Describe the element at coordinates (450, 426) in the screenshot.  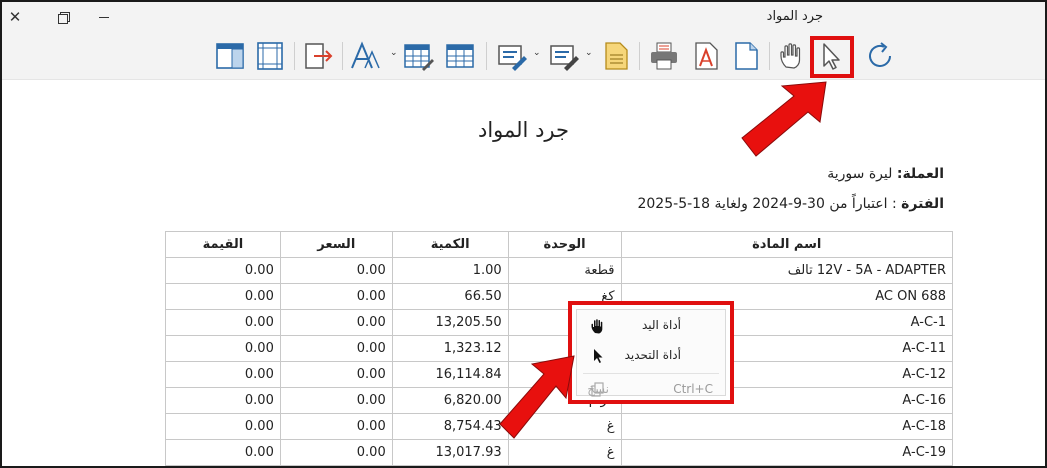
I see `cell-quantity: 8,754.43` at that location.